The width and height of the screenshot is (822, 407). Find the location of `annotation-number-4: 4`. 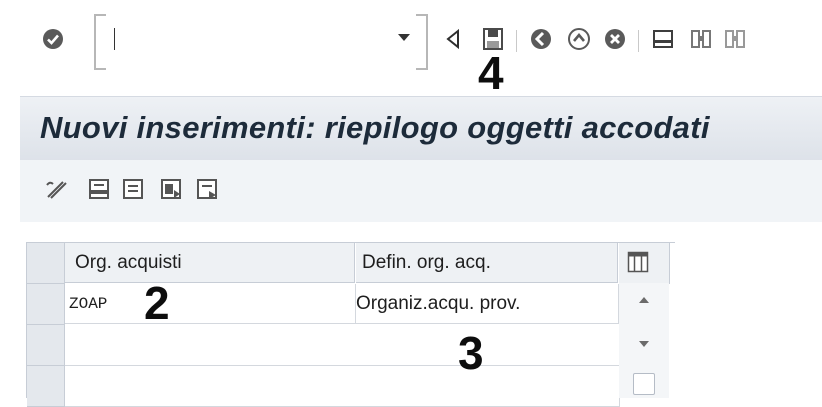

annotation-number-4: 4 is located at coordinates (491, 73).